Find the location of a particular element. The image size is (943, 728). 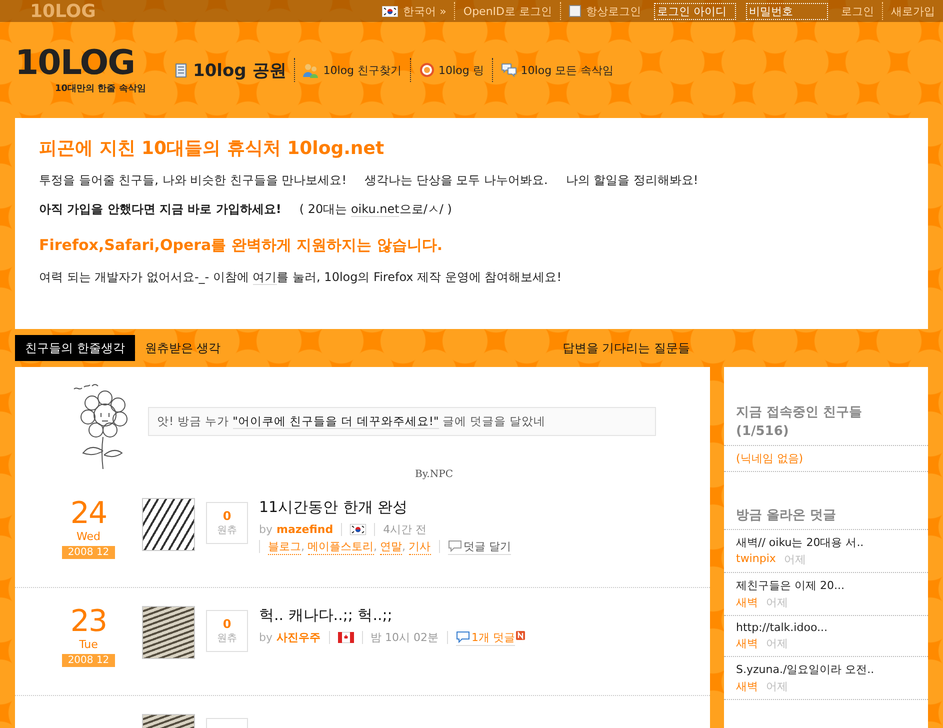

tab: 원츄받은 생각 is located at coordinates (182, 348).